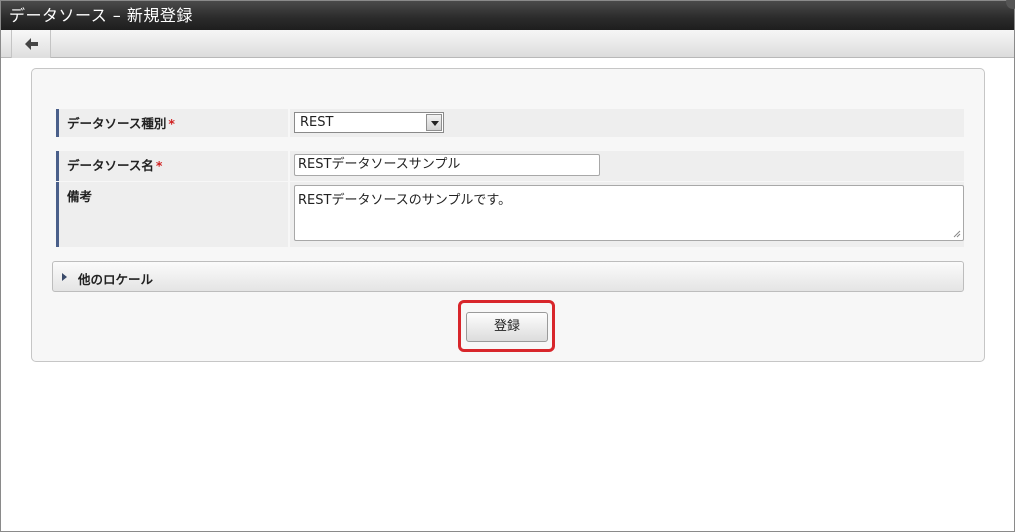 This screenshot has height=532, width=1015. Describe the element at coordinates (1010, 4) in the screenshot. I see `window-corner` at that location.